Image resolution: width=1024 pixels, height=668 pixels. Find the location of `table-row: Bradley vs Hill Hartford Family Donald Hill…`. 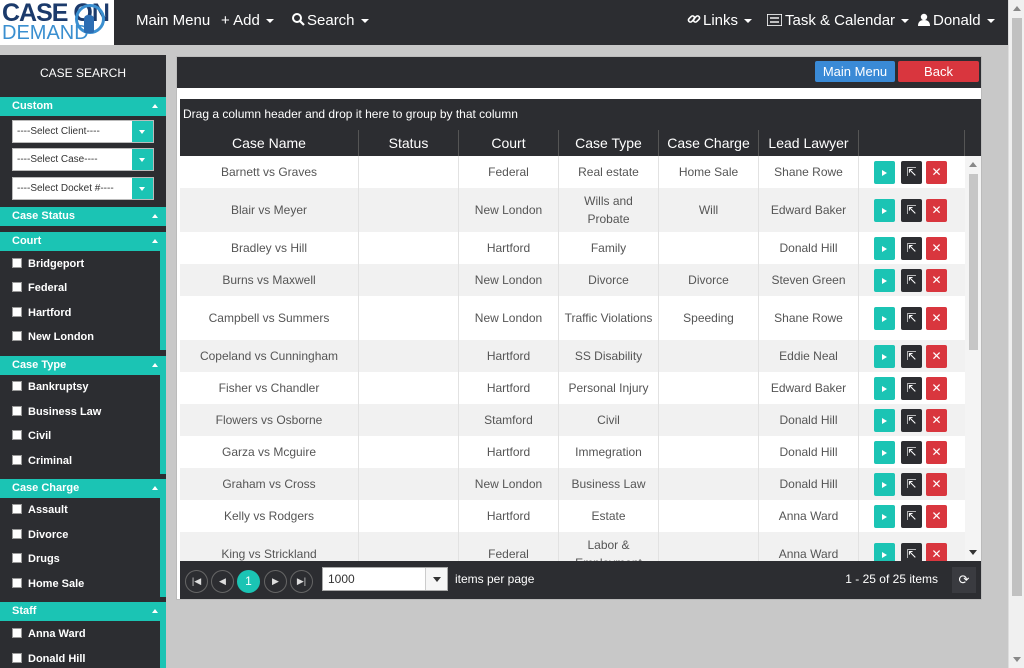

table-row: Bradley vs Hill Hartford Family Donald Hill… is located at coordinates (572, 248).